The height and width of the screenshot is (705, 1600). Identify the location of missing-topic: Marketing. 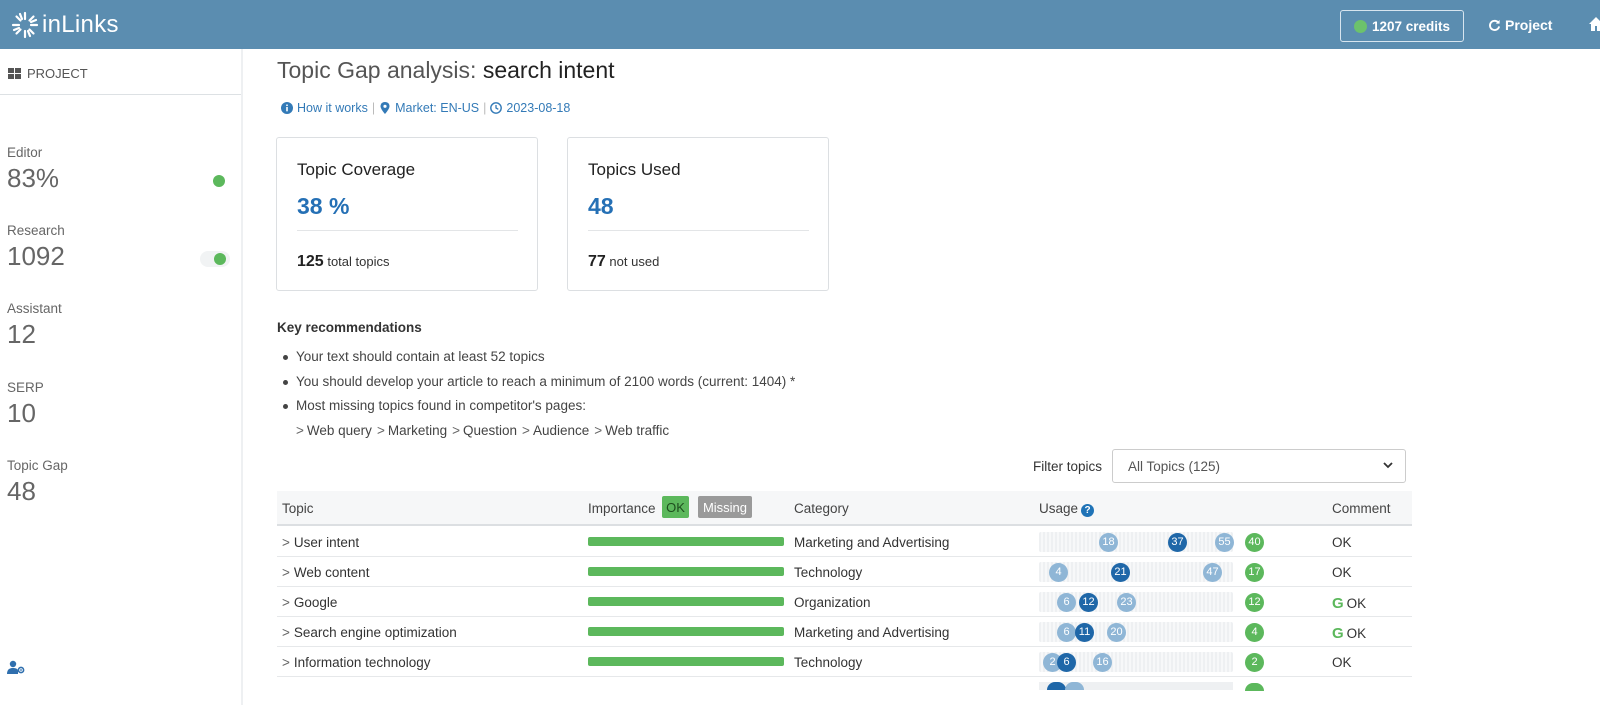
(417, 430).